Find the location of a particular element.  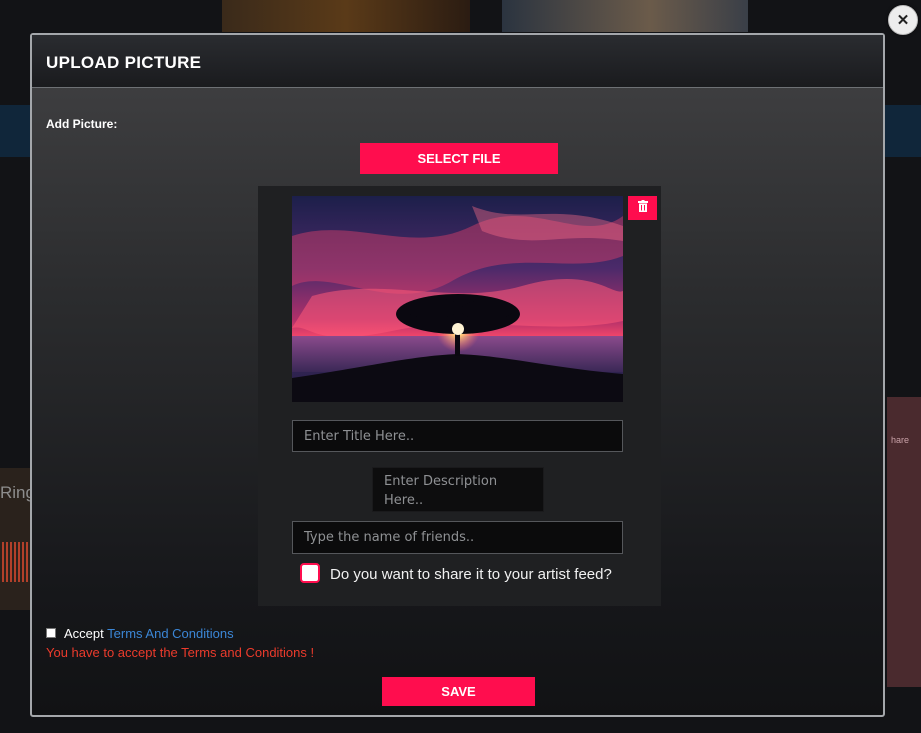

trash-icon is located at coordinates (642, 208).